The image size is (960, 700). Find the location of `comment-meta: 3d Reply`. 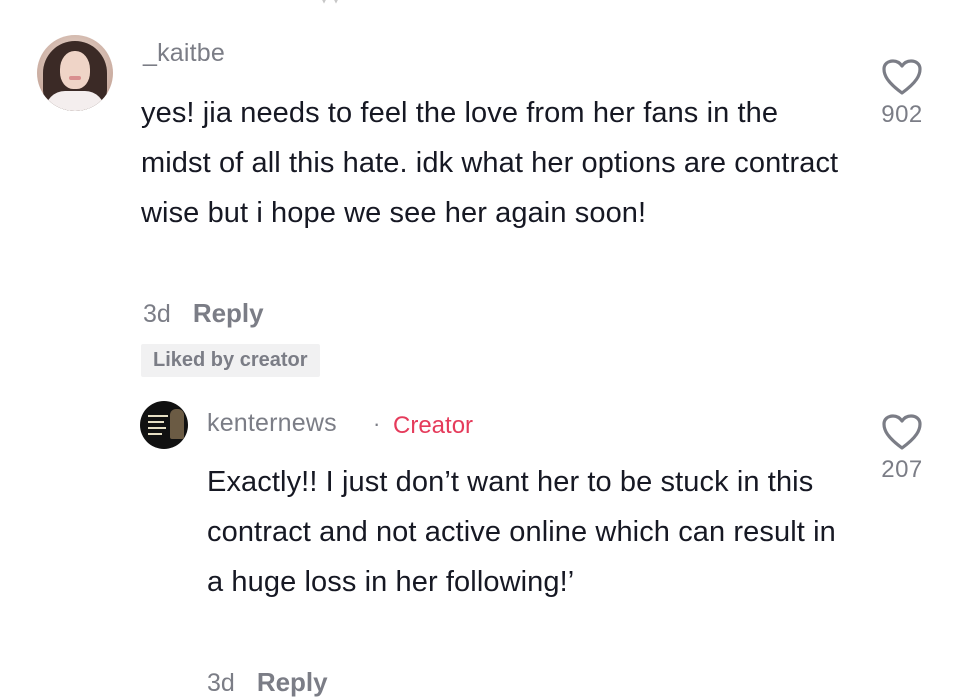

comment-meta: 3d Reply is located at coordinates (203, 313).